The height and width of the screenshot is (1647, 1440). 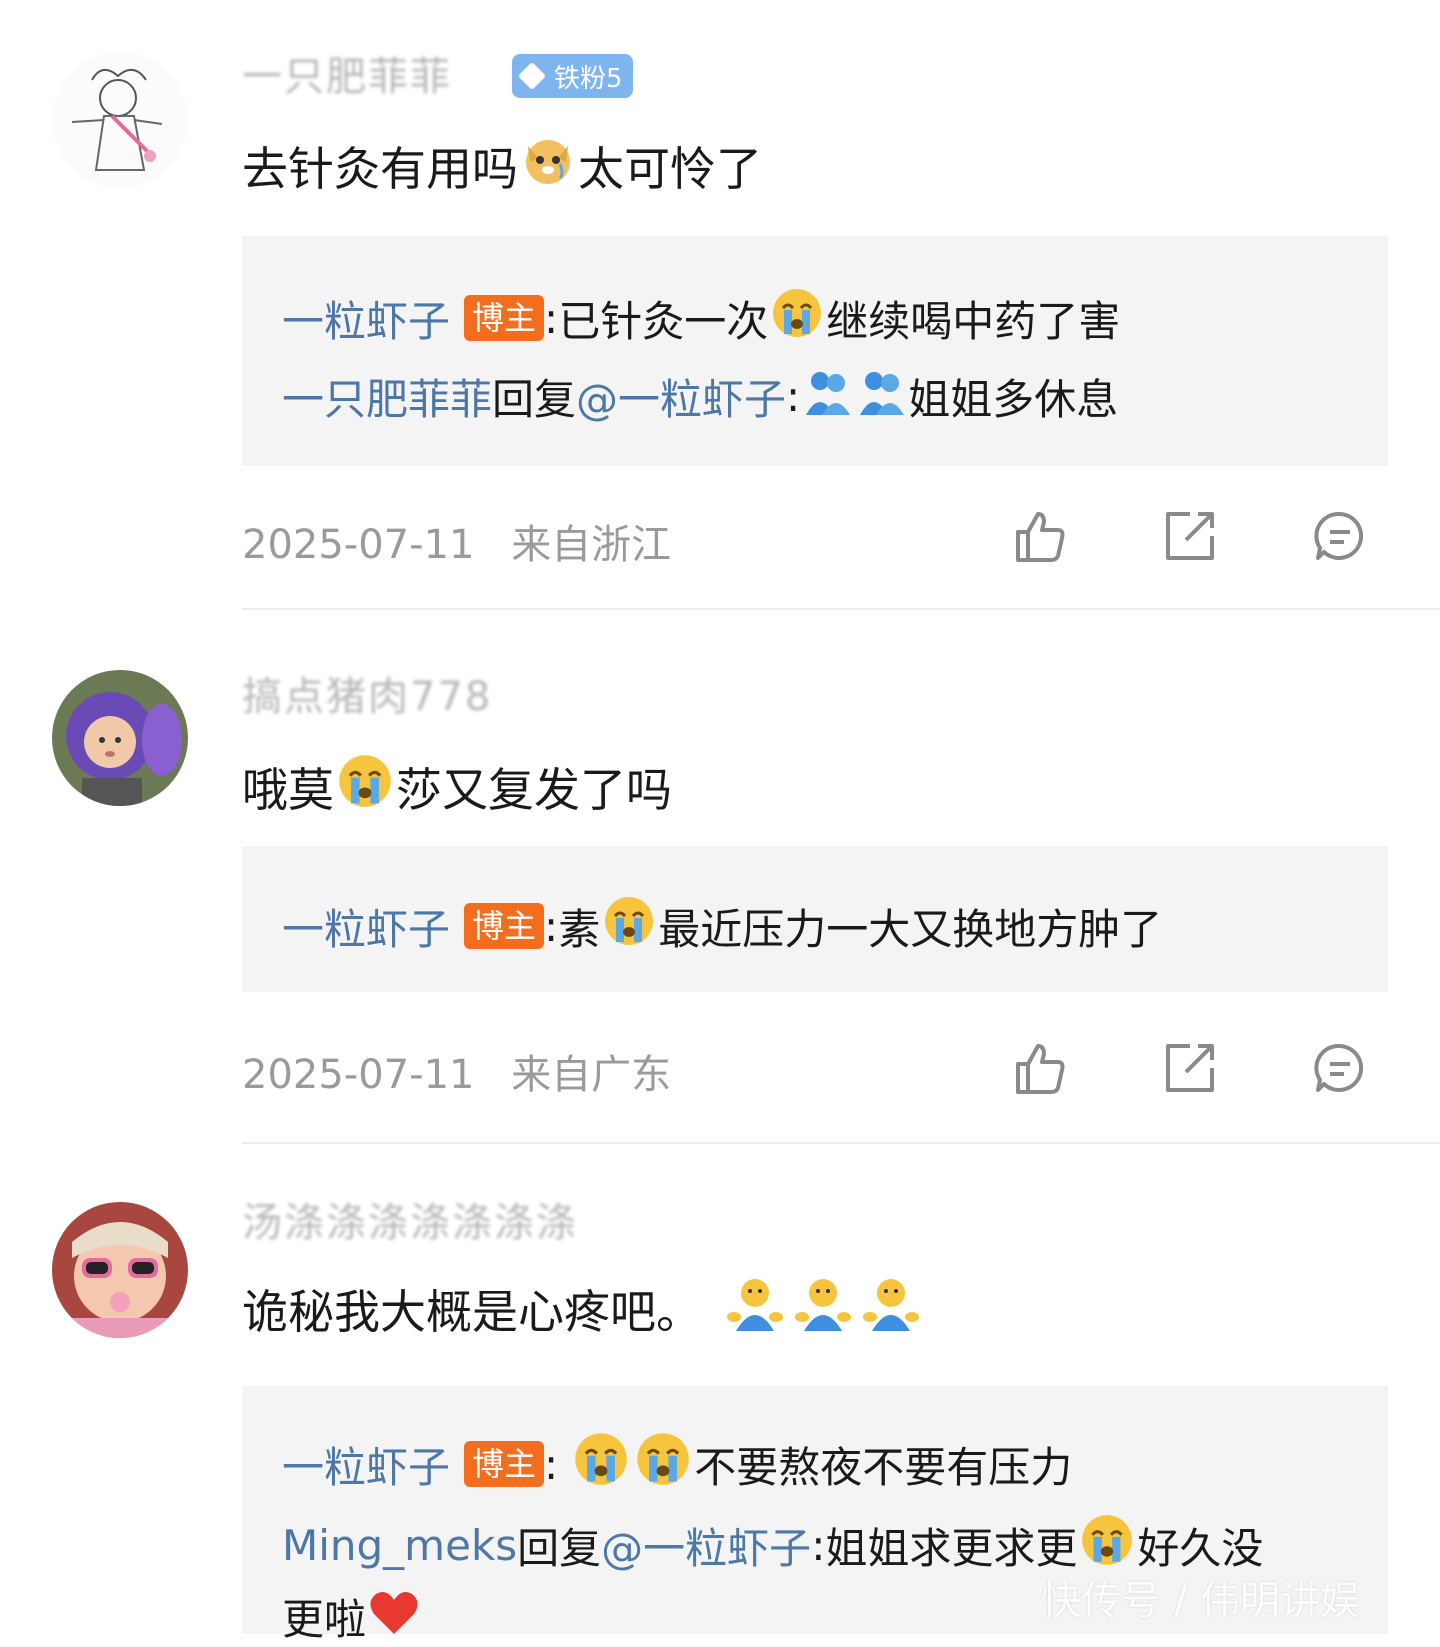 I want to click on heart-emoji-icon, so click(x=394, y=1617).